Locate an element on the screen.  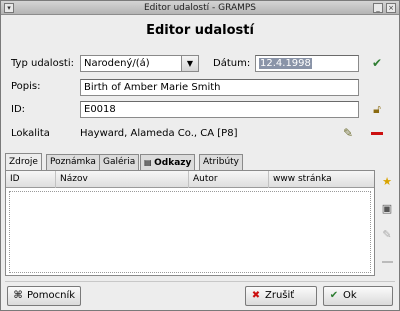
date-field: 12.4.1998 is located at coordinates (307, 63).